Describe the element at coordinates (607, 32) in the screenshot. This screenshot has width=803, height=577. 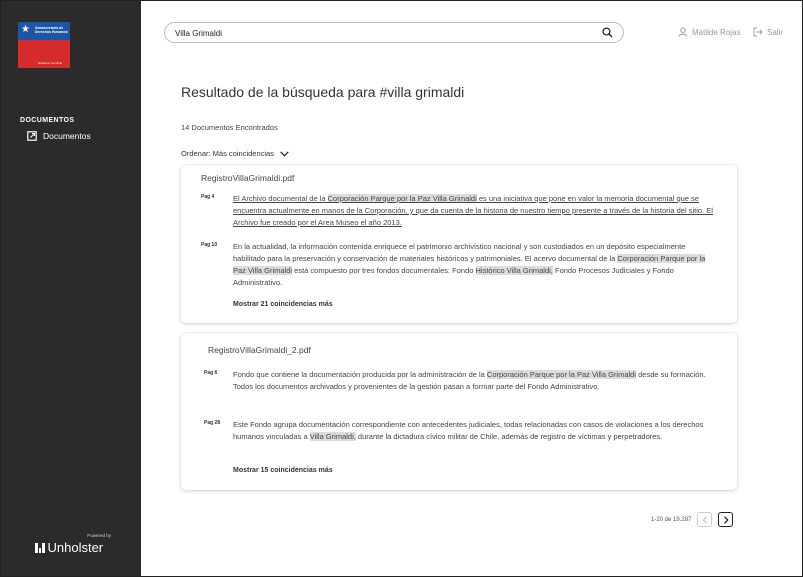
I see `search-icon` at that location.